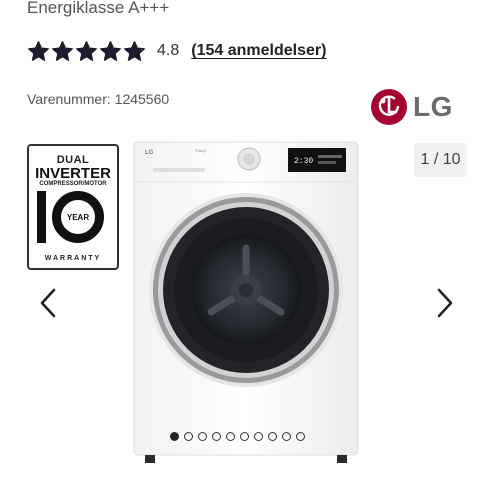 The height and width of the screenshot is (480, 480). I want to click on chevron-left-icon, so click(48, 303).